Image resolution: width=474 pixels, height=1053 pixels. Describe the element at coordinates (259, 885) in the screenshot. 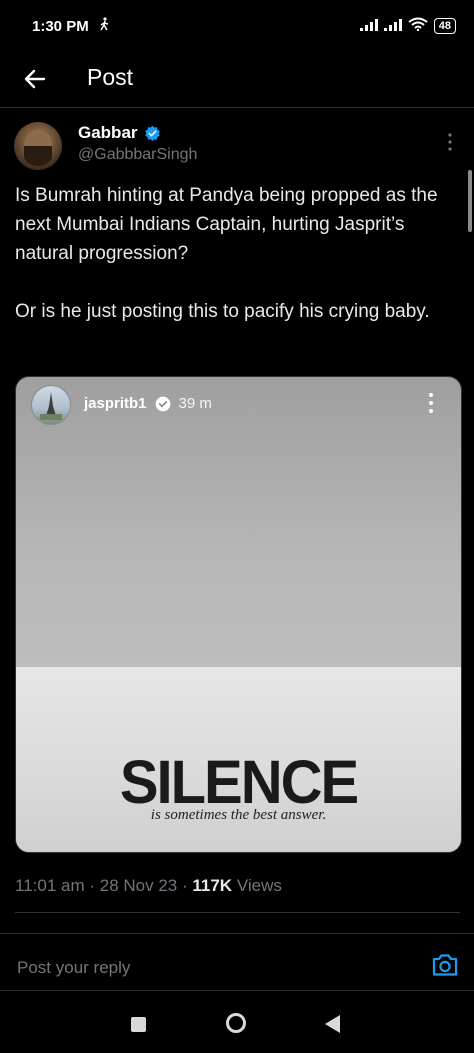

I see `views-label: Views` at that location.